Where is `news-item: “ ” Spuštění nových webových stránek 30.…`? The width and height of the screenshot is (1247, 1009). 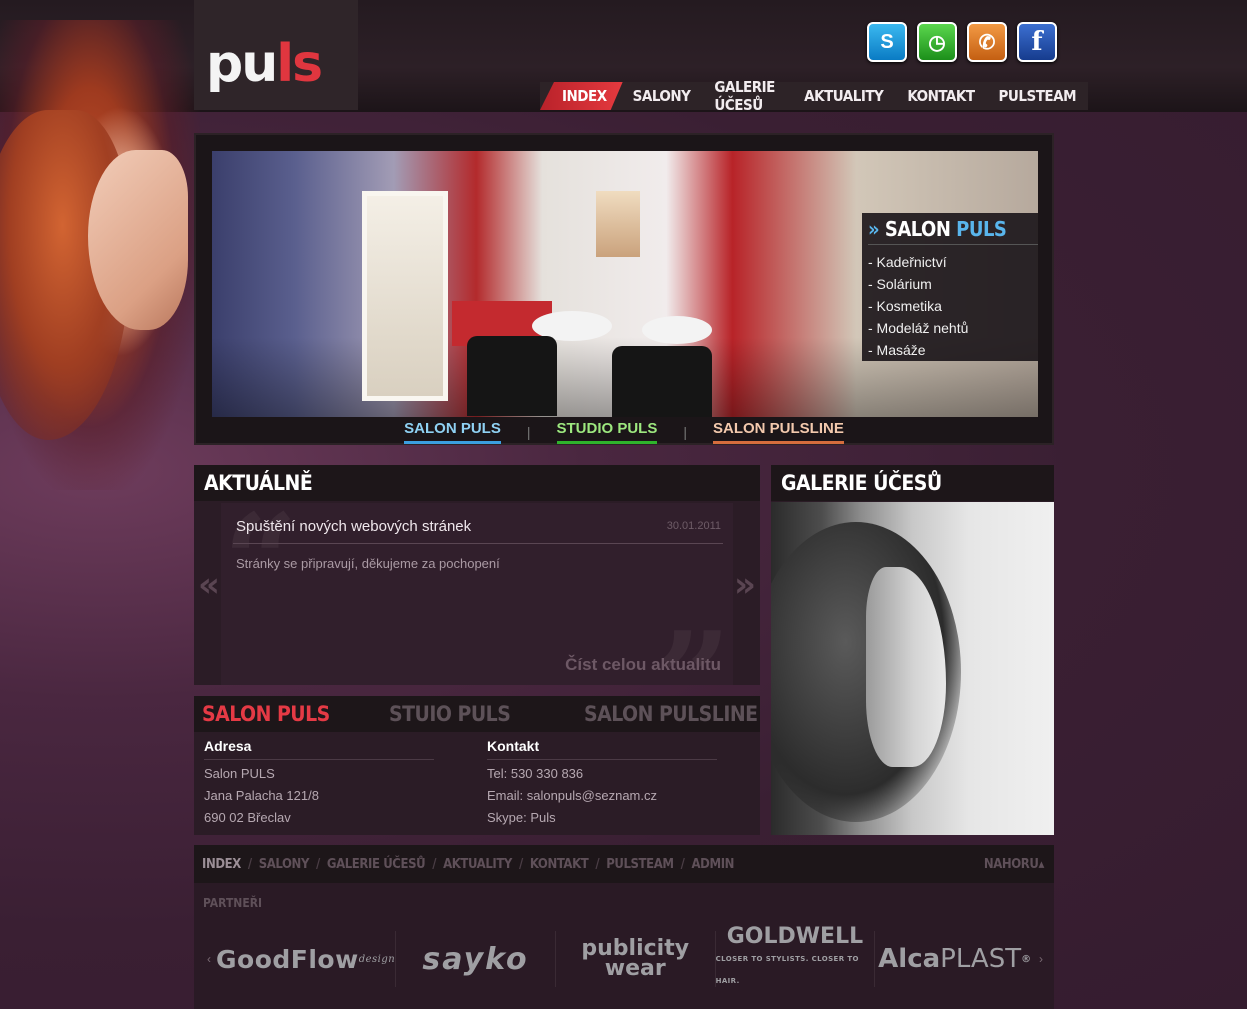
news-item: “ ” Spuštění nových webových stránek 30.… is located at coordinates (477, 621).